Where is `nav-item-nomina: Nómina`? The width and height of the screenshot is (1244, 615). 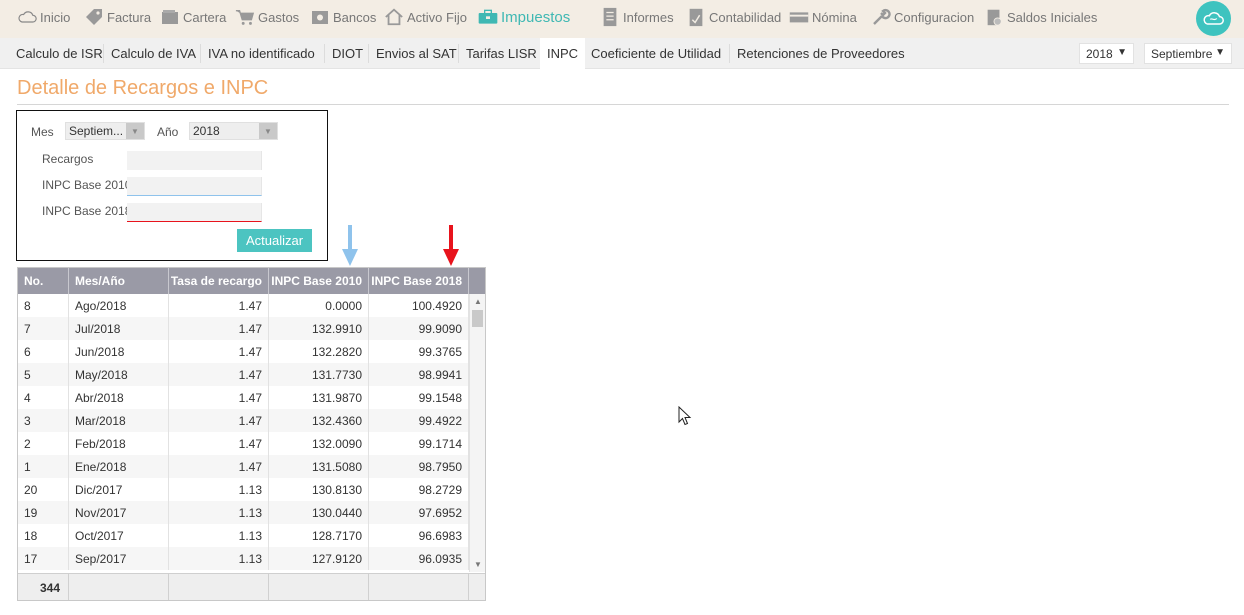
nav-item-nomina: Nómina is located at coordinates (823, 17).